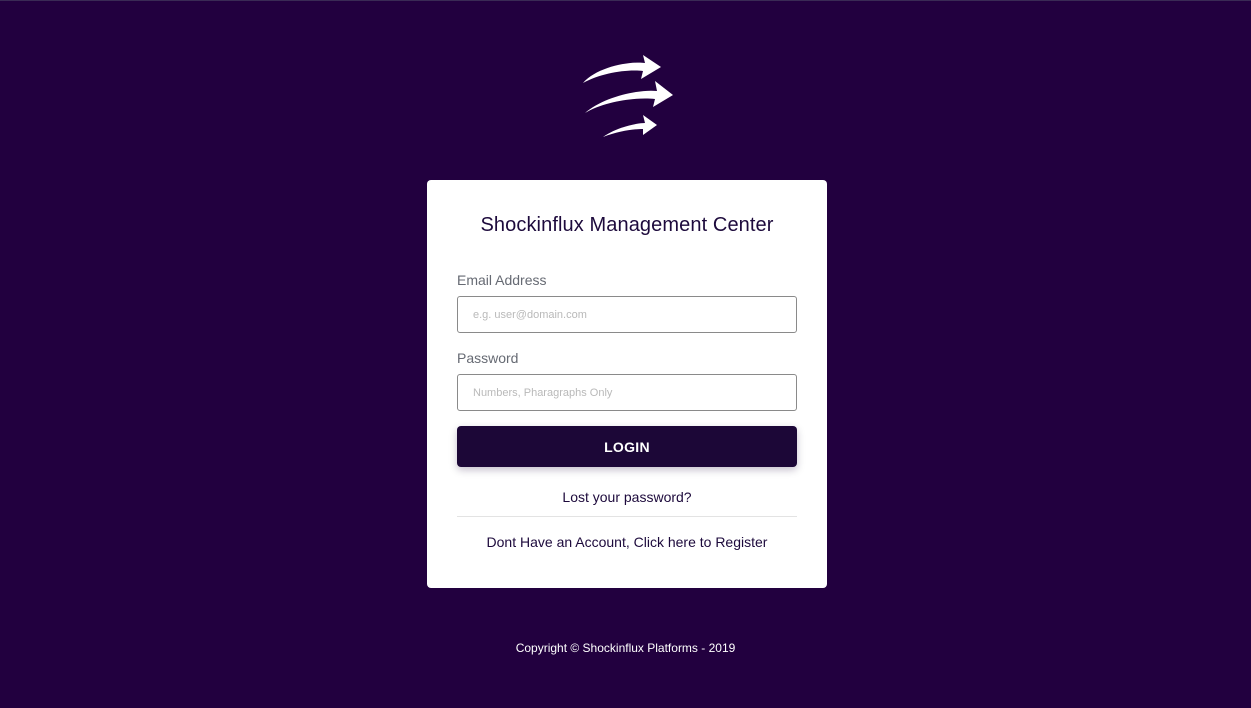 The height and width of the screenshot is (708, 1251). I want to click on swirl-arrows-logo-icon, so click(628, 96).